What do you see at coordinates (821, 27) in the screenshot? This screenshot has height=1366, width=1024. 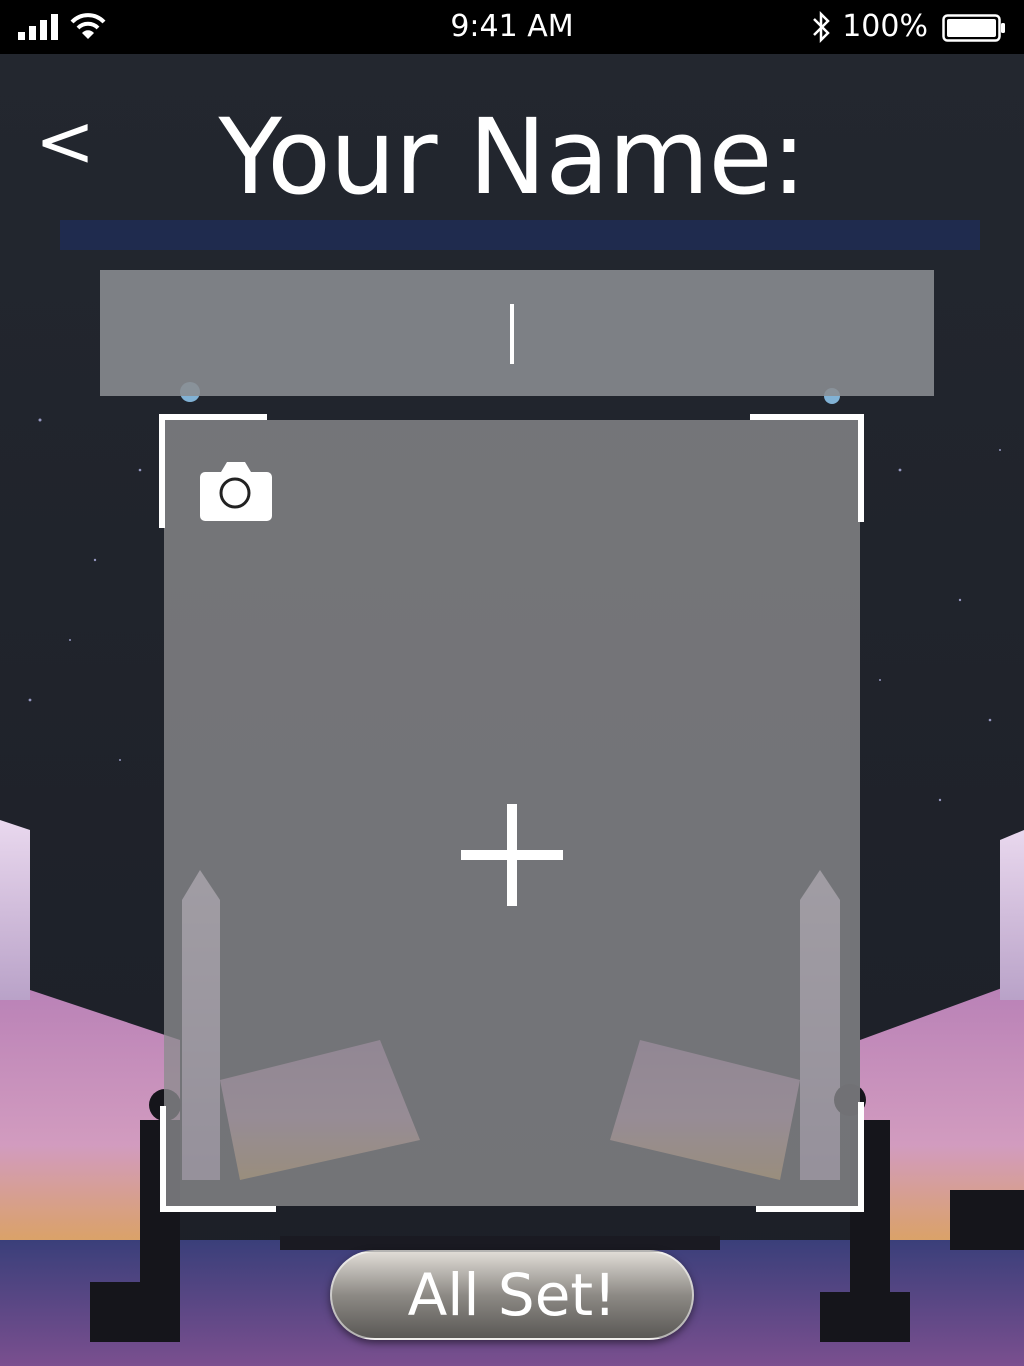 I see `bluetooth-icon` at bounding box center [821, 27].